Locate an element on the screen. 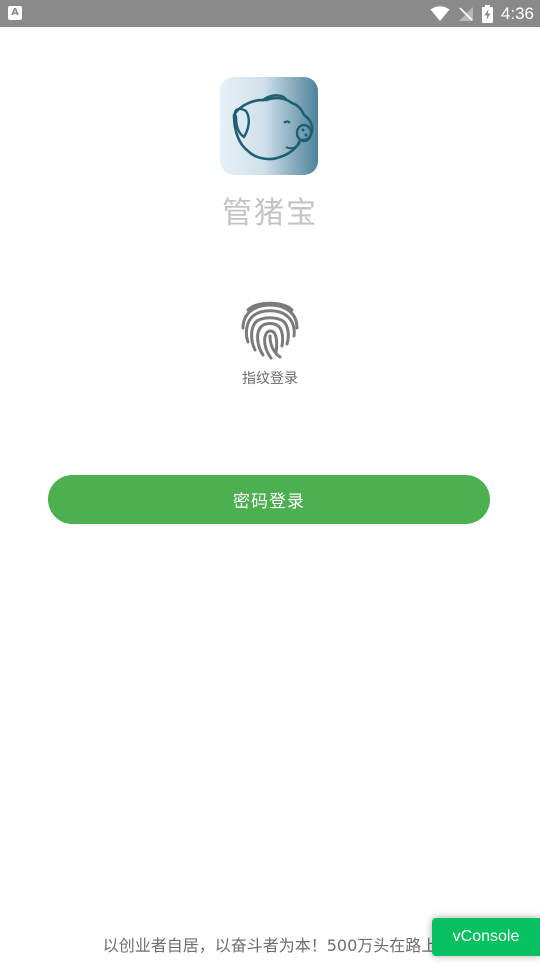 This screenshot has height=973, width=540. fingerprint-icon is located at coordinates (270, 330).